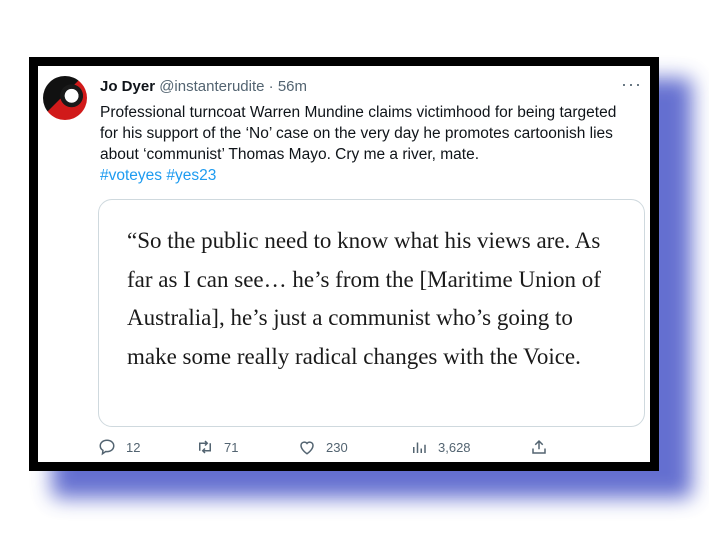 The width and height of the screenshot is (709, 536). Describe the element at coordinates (323, 447) in the screenshot. I see `like-button: 230` at that location.